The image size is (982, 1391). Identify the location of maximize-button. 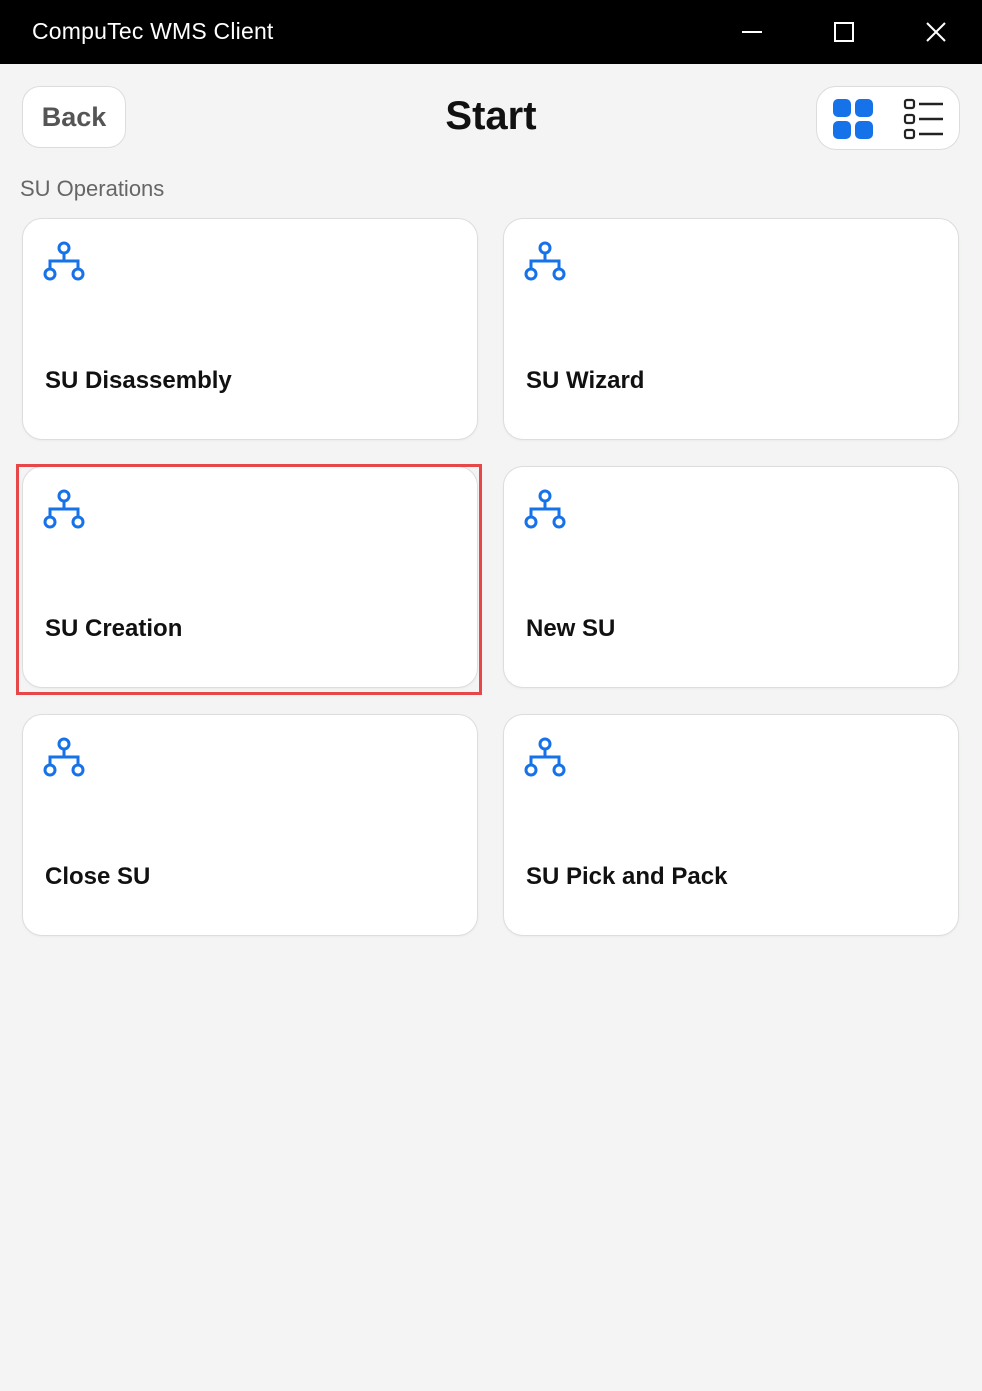
(844, 32).